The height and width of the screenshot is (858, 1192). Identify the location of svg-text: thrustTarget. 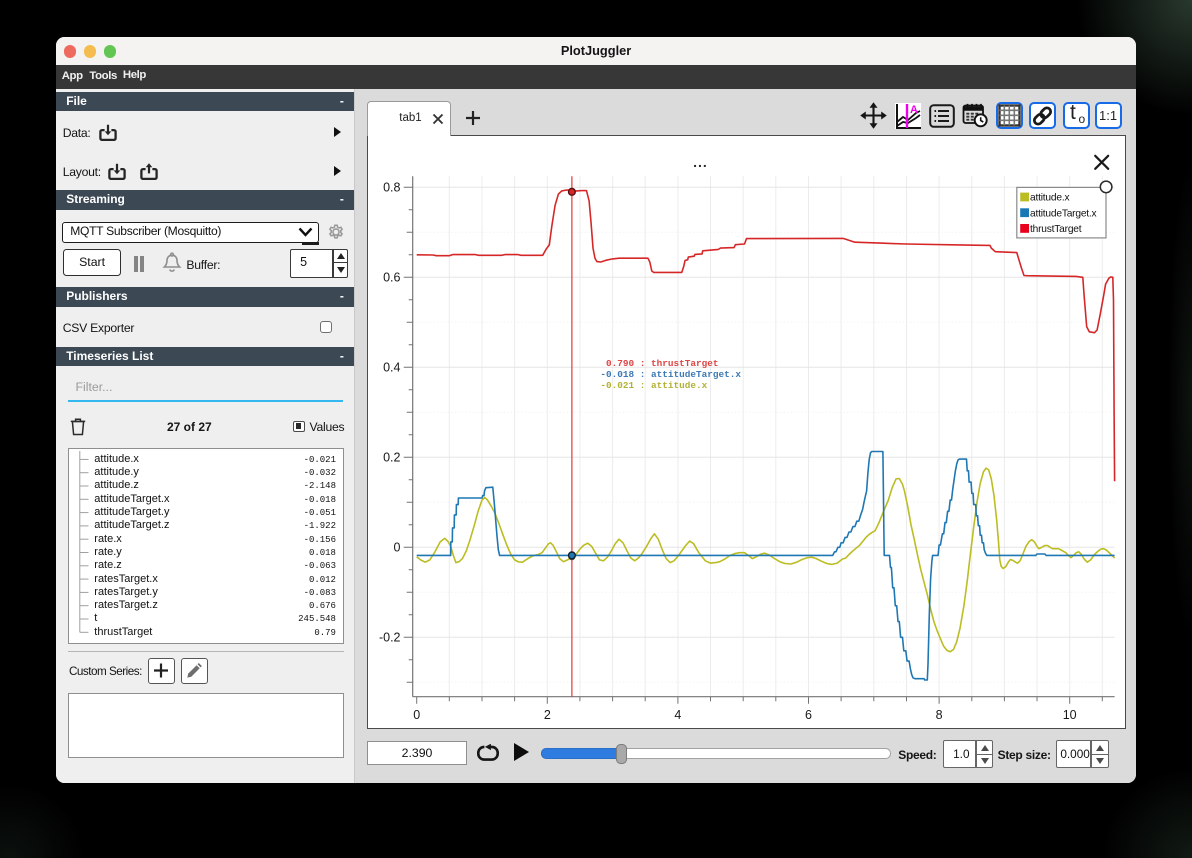
(1056, 229).